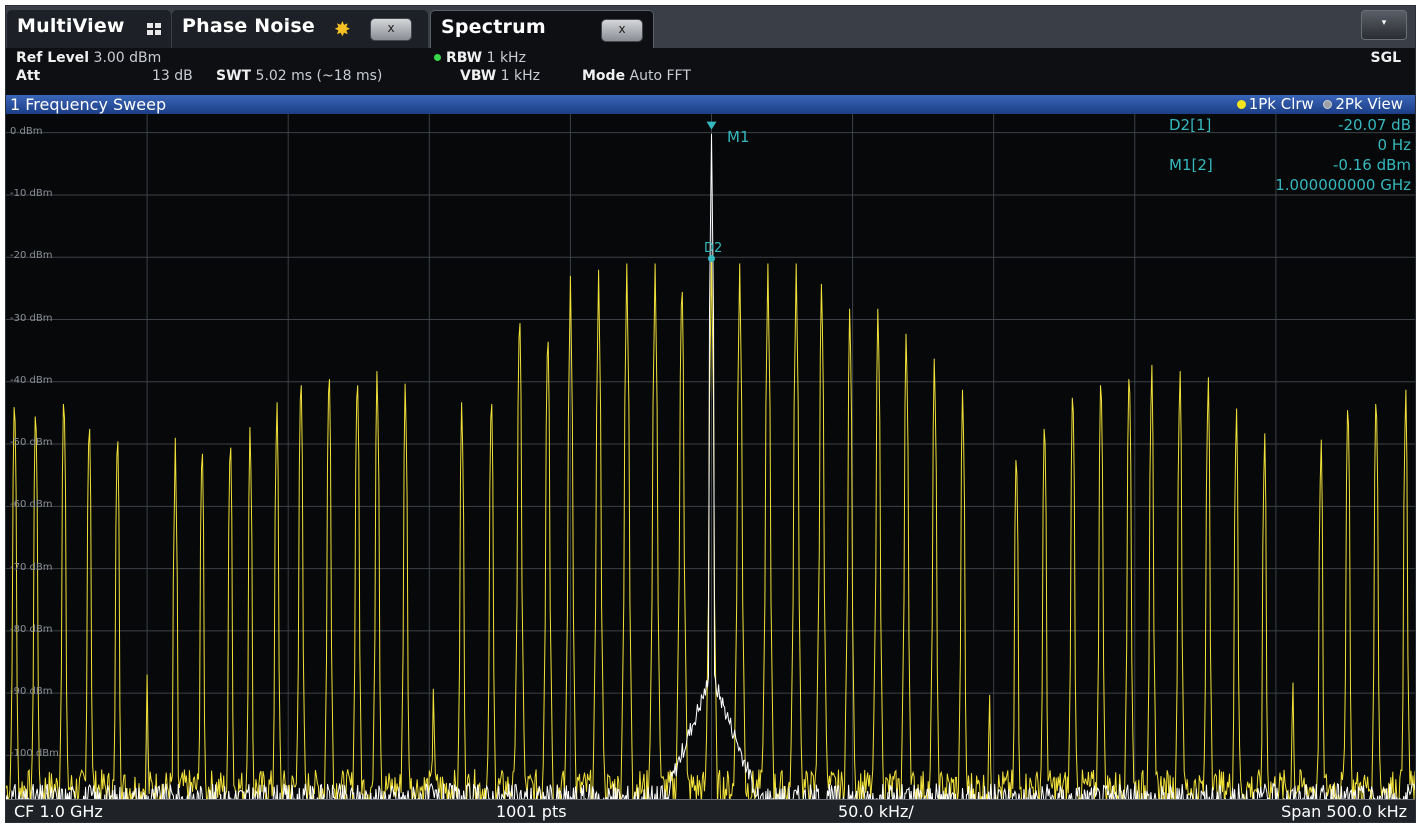 Image resolution: width=1421 pixels, height=828 pixels. I want to click on att-label-wrap: Att, so click(28, 76).